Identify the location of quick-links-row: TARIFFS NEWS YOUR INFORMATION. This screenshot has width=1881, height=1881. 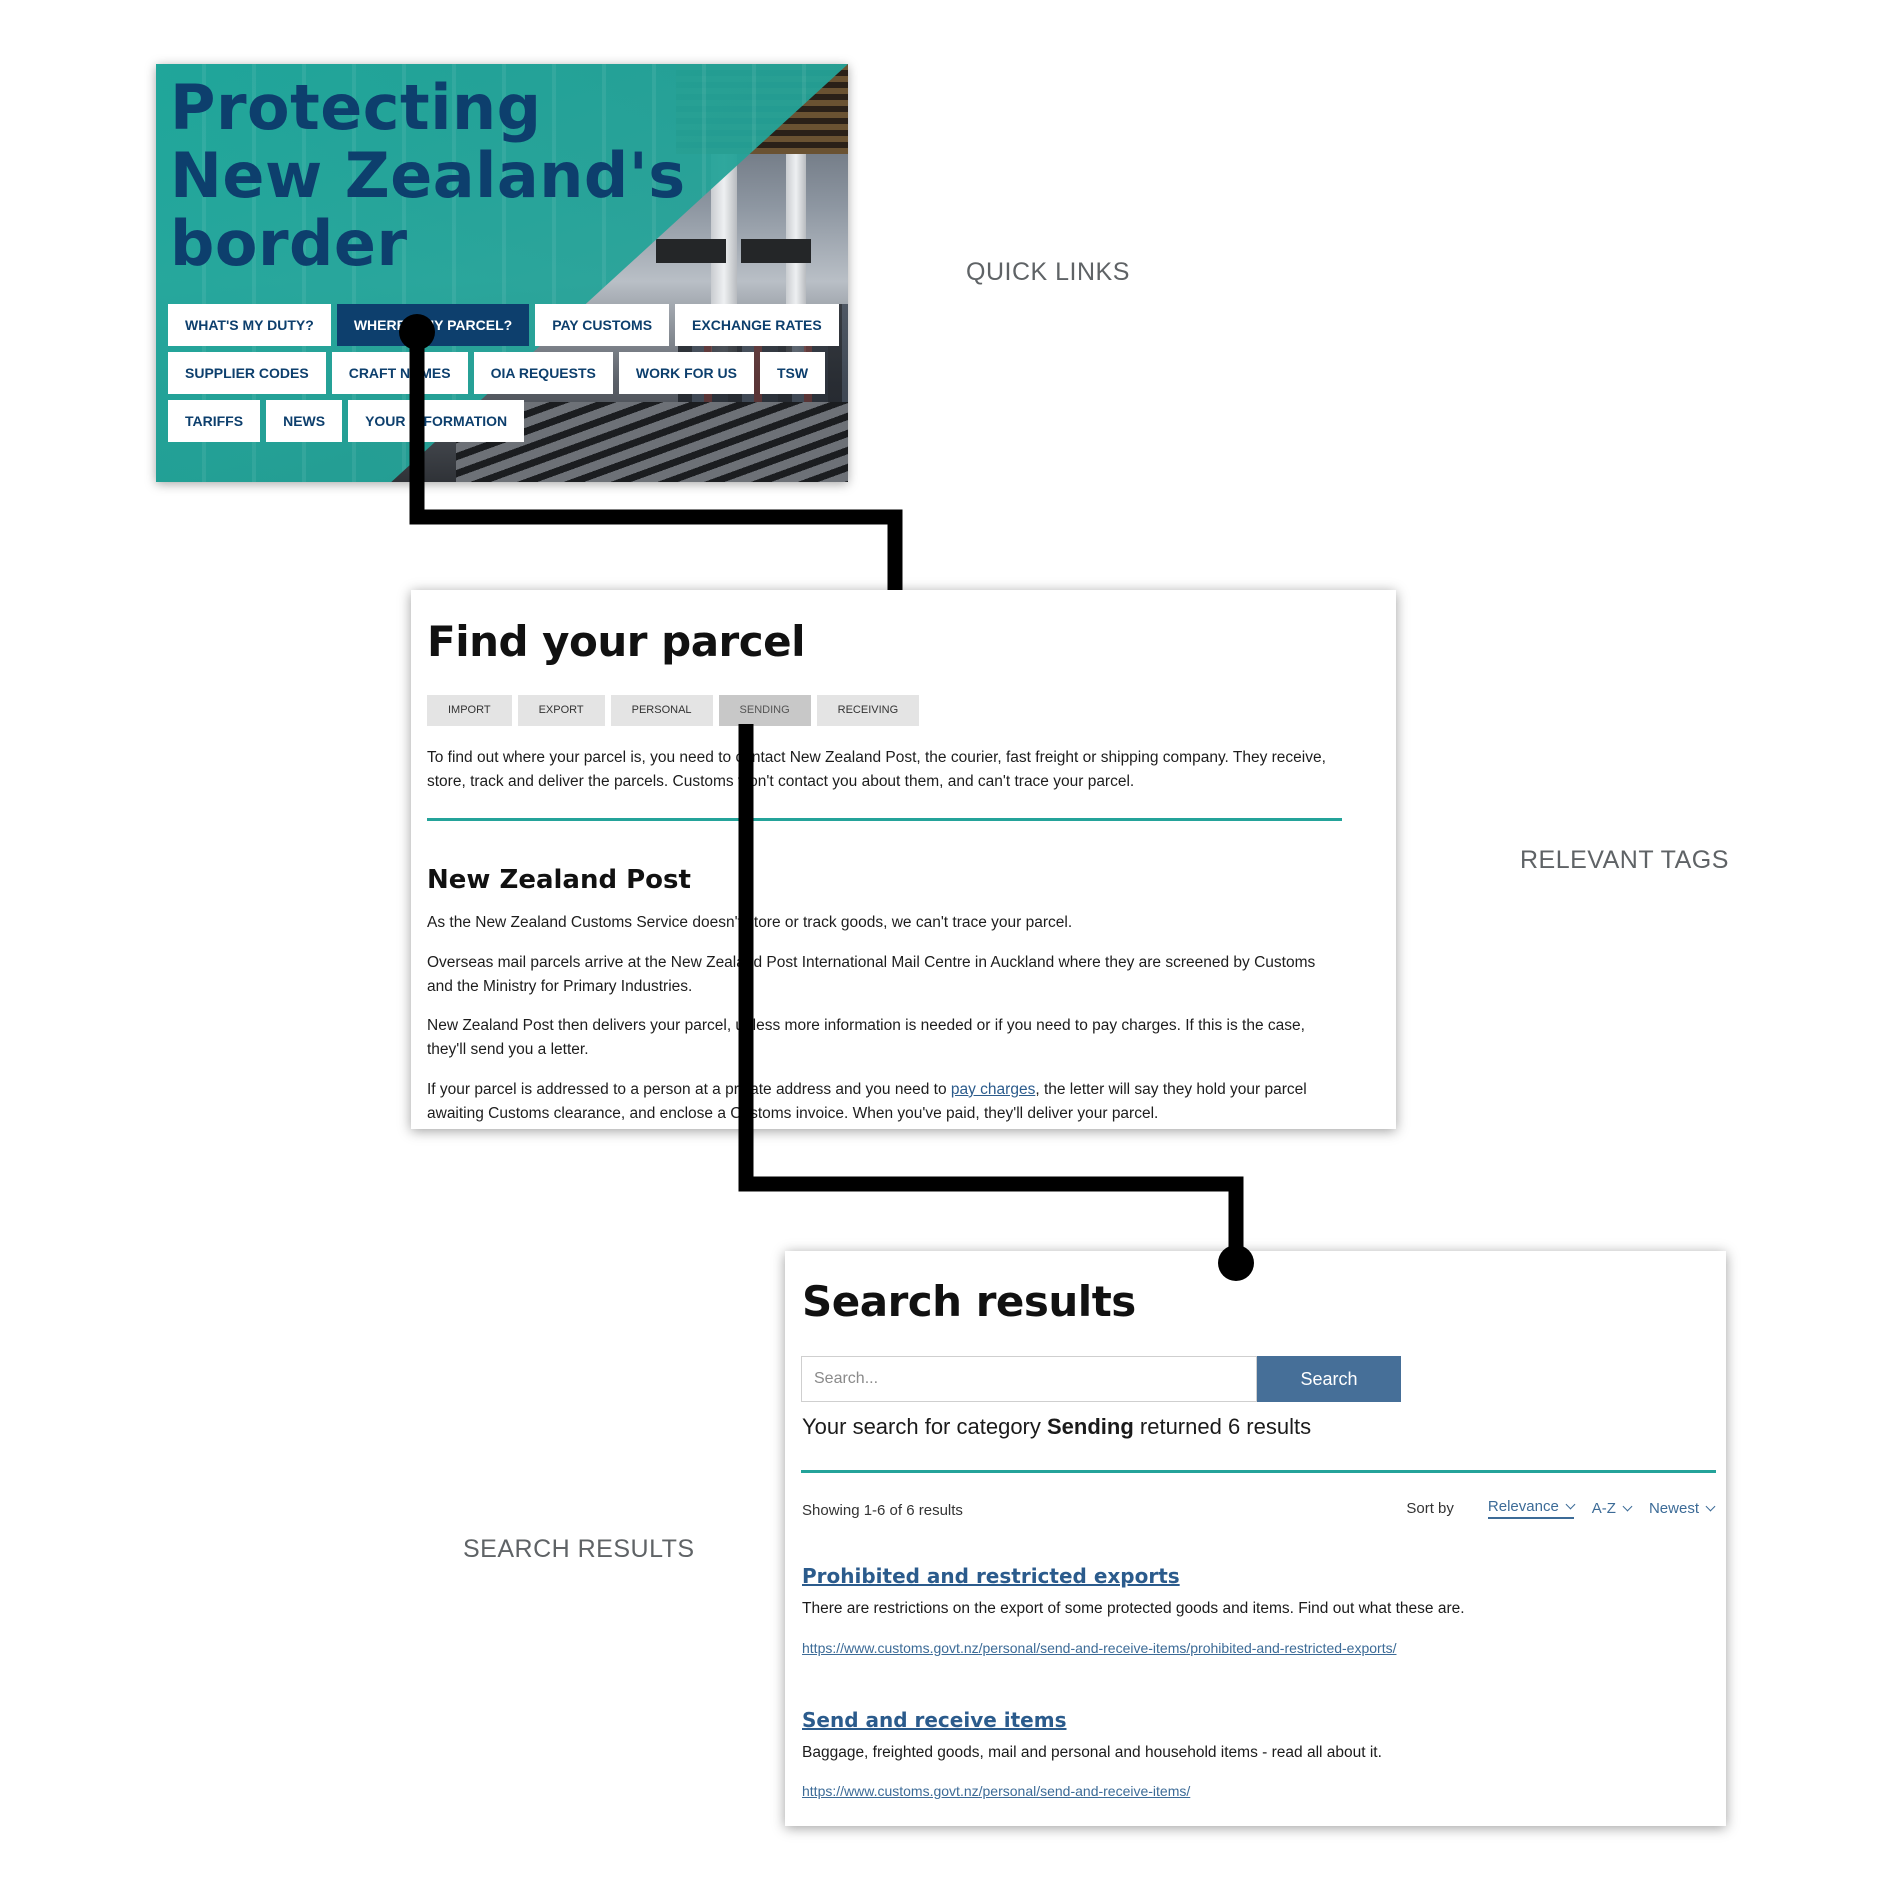
(349, 421).